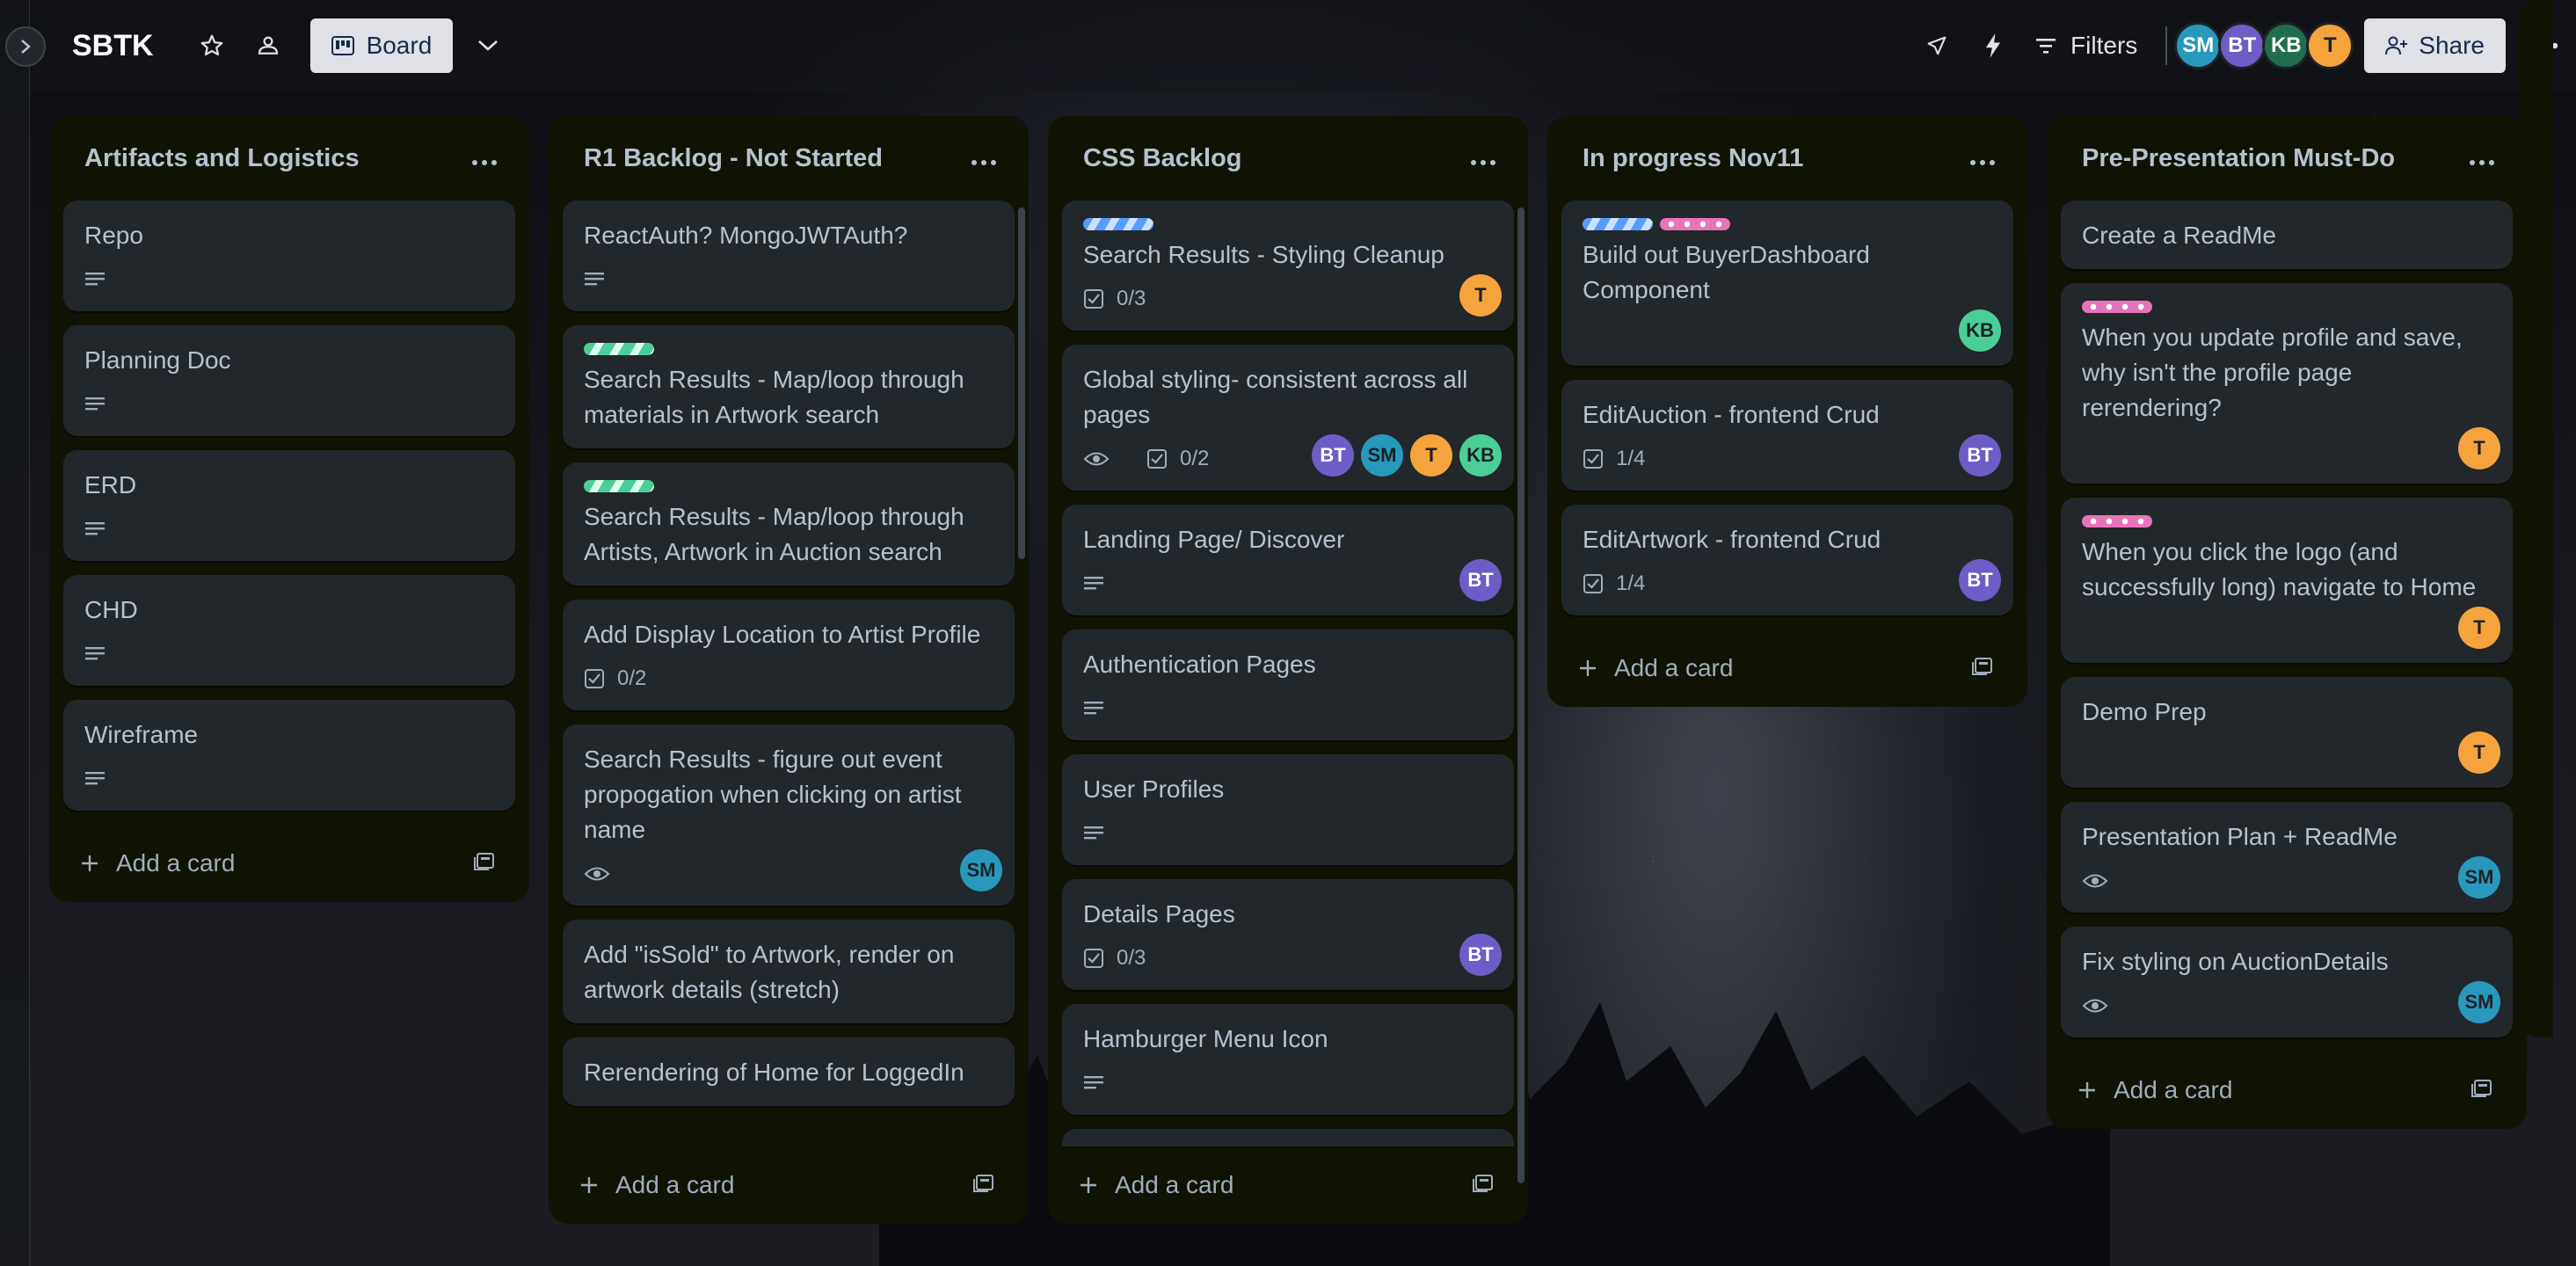 The width and height of the screenshot is (2576, 1266). What do you see at coordinates (2435, 45) in the screenshot?
I see `share-button: Share` at bounding box center [2435, 45].